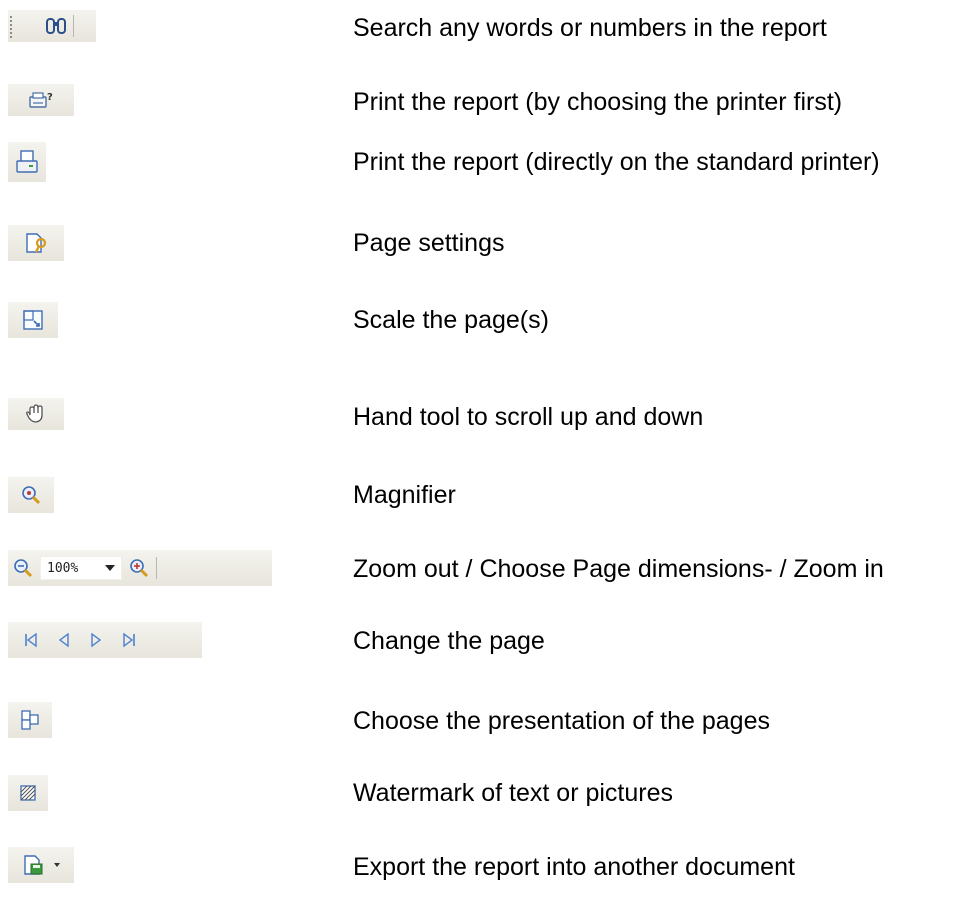  What do you see at coordinates (528, 417) in the screenshot?
I see `row-description: Hand tool to scroll up and down` at bounding box center [528, 417].